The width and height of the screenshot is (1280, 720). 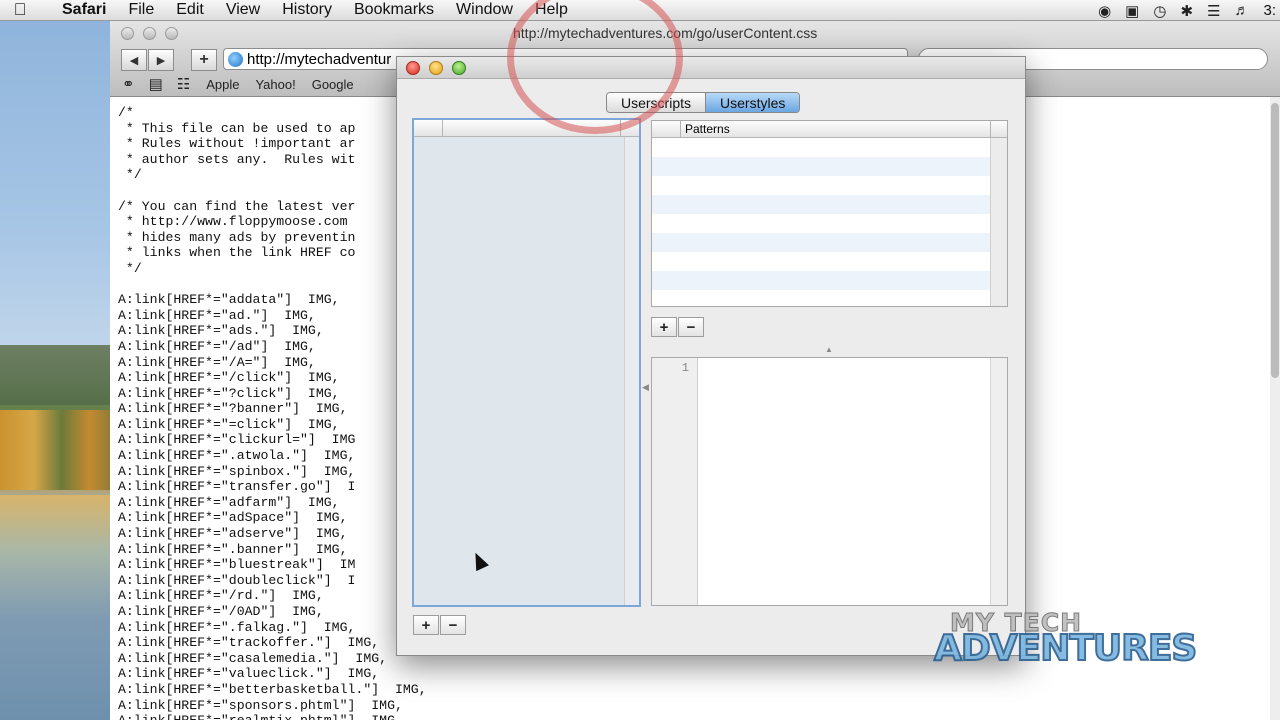 I want to click on menu-edit: Edit, so click(x=190, y=10).